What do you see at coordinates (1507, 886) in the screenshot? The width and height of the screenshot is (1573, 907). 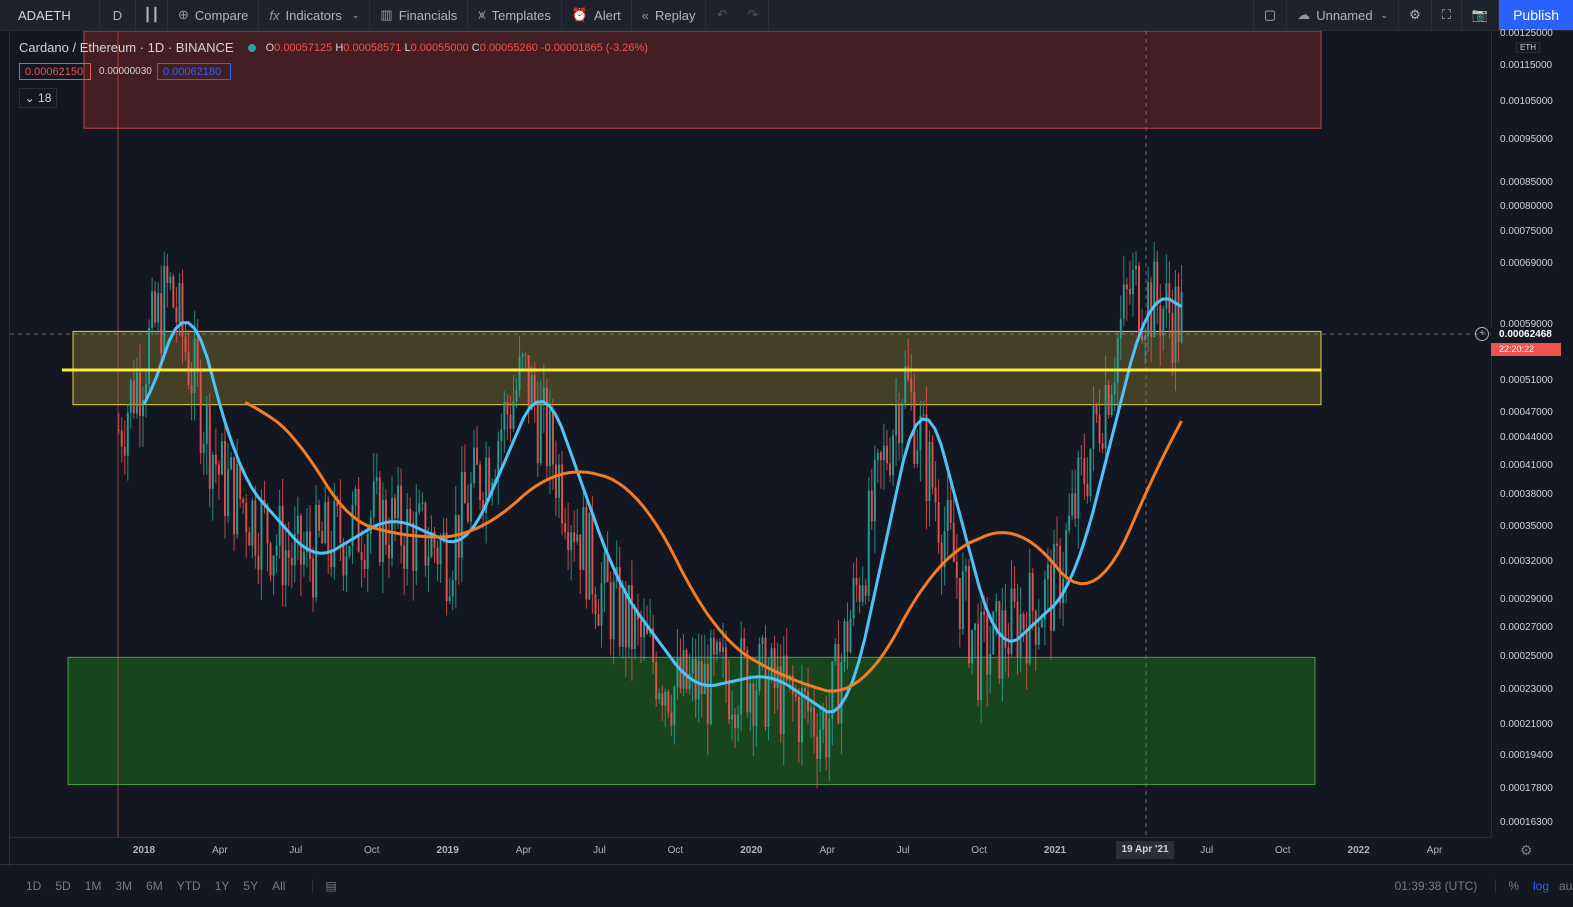 I see `percent-toggle: %` at bounding box center [1507, 886].